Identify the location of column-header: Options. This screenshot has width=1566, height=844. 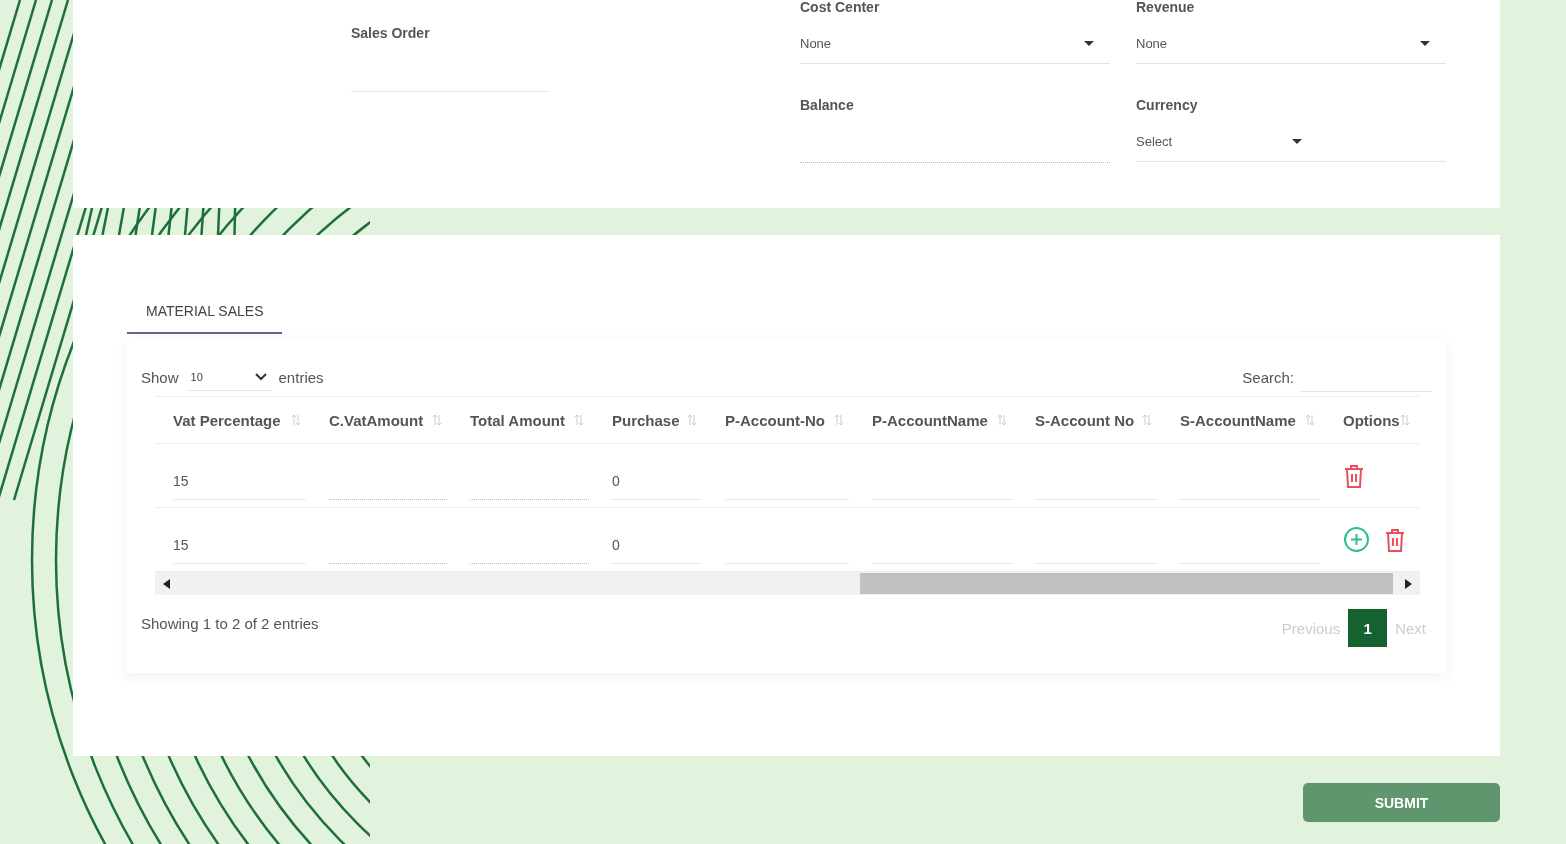
(1372, 420).